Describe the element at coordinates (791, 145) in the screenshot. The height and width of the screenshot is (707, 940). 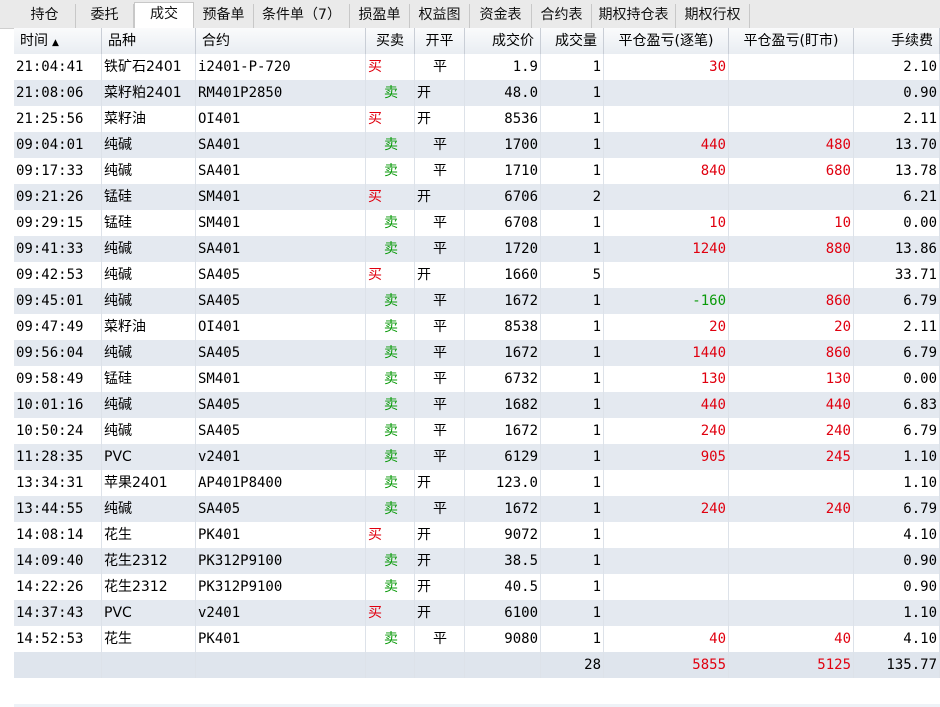
I see `col-pnl-mtm-cell: 480` at that location.